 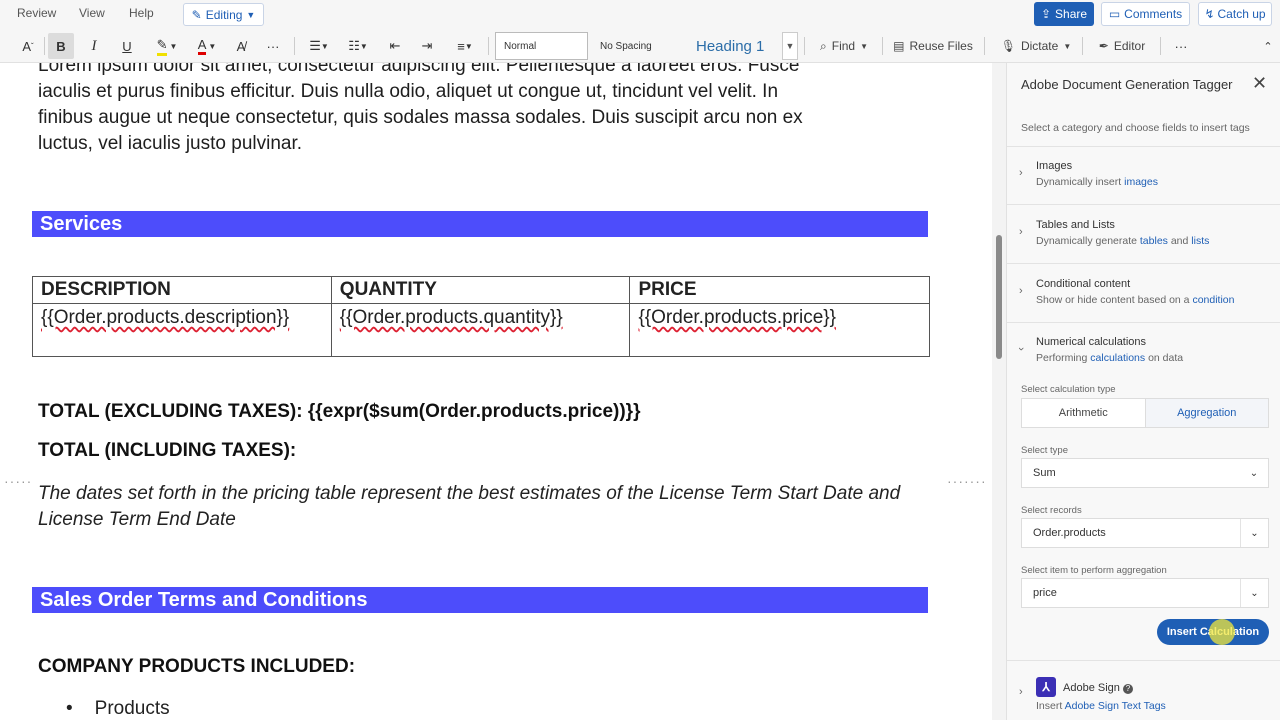 I want to click on agg-item-dropdown: price ⌄, so click(x=1145, y=593).